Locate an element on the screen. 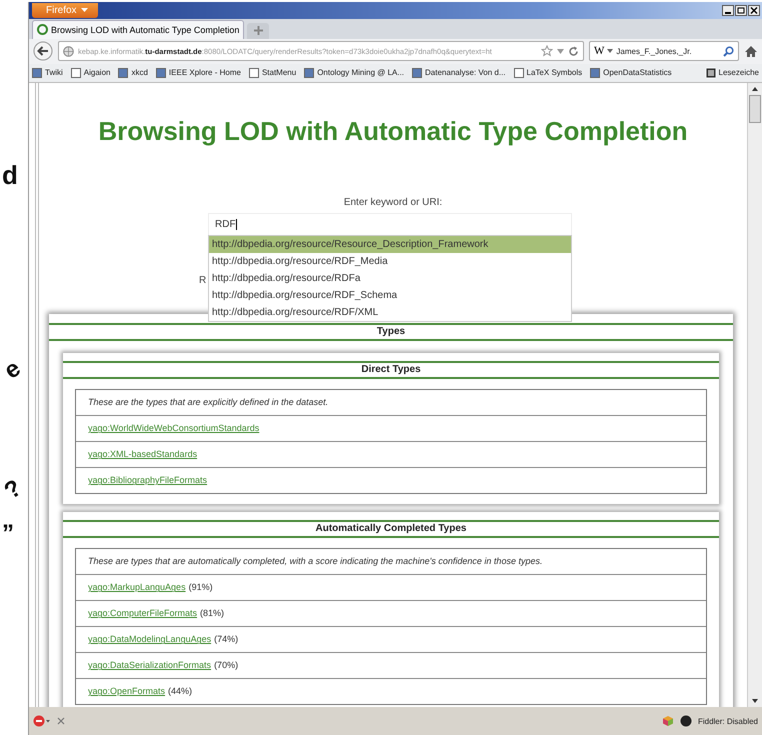 The width and height of the screenshot is (762, 735). ball-icon is located at coordinates (686, 721).